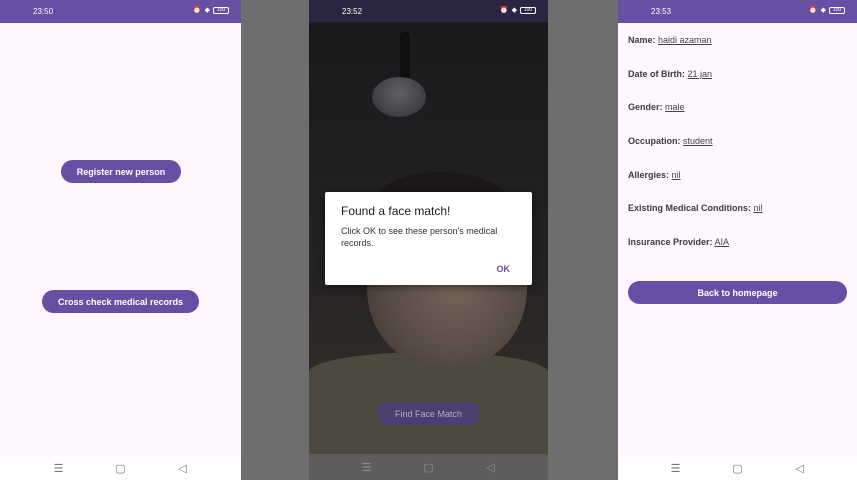  Describe the element at coordinates (121, 171) in the screenshot. I see `register-new-person-button: Register new person` at that location.